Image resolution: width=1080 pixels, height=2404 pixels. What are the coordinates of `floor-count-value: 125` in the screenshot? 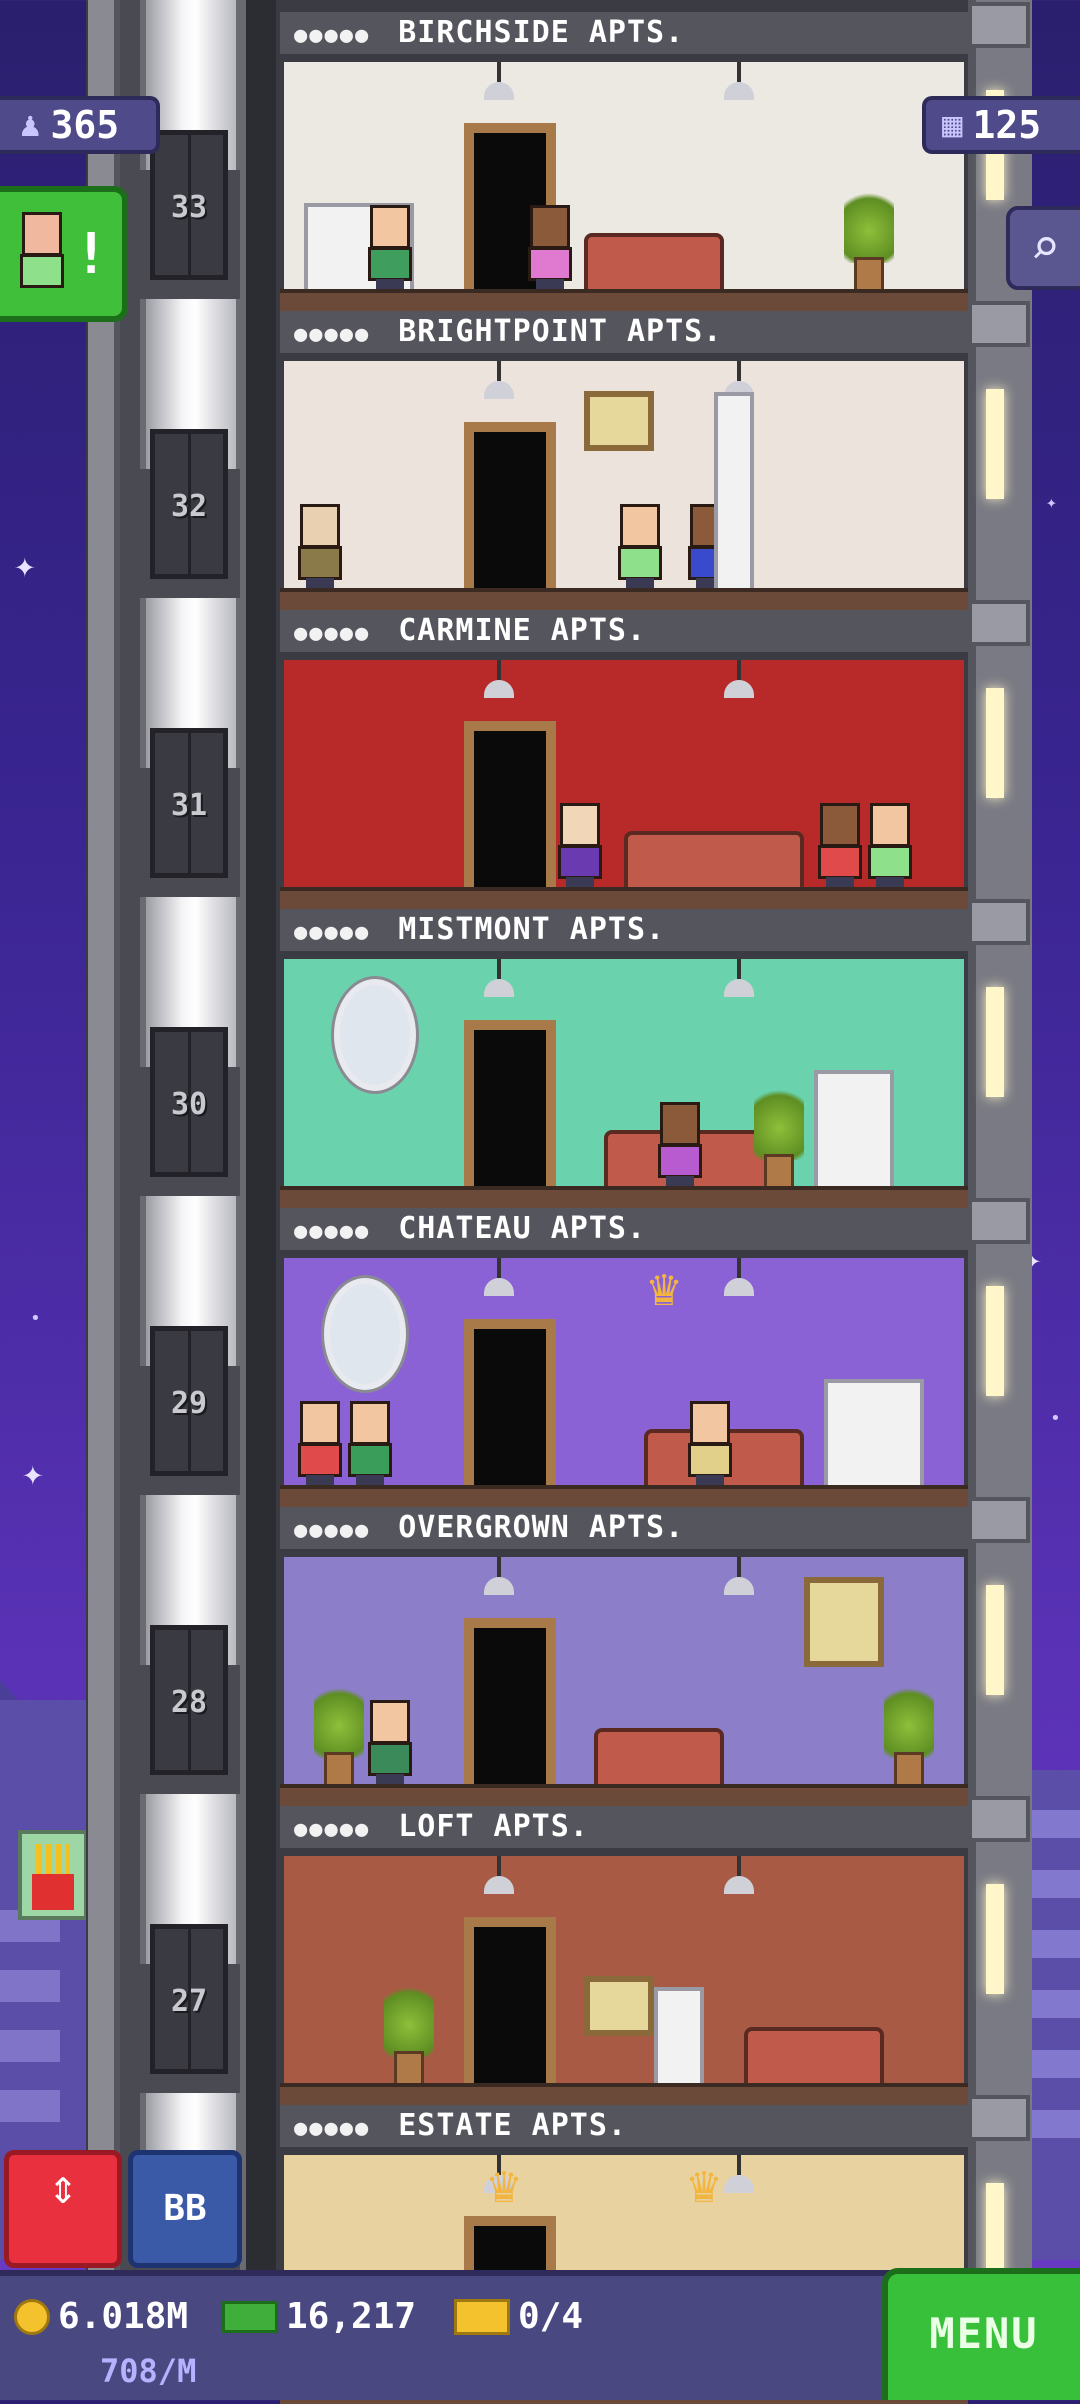 It's located at (1007, 125).